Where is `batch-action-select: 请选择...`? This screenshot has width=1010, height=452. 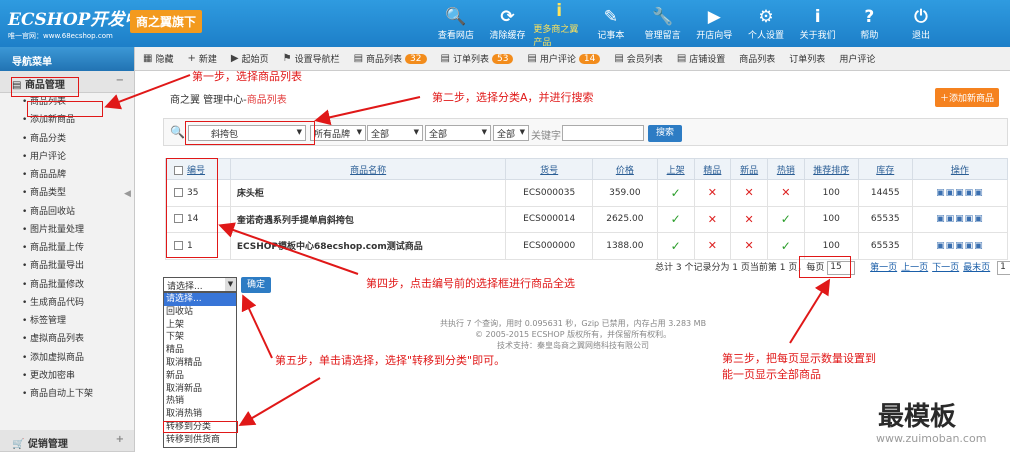 batch-action-select: 请选择... is located at coordinates (200, 284).